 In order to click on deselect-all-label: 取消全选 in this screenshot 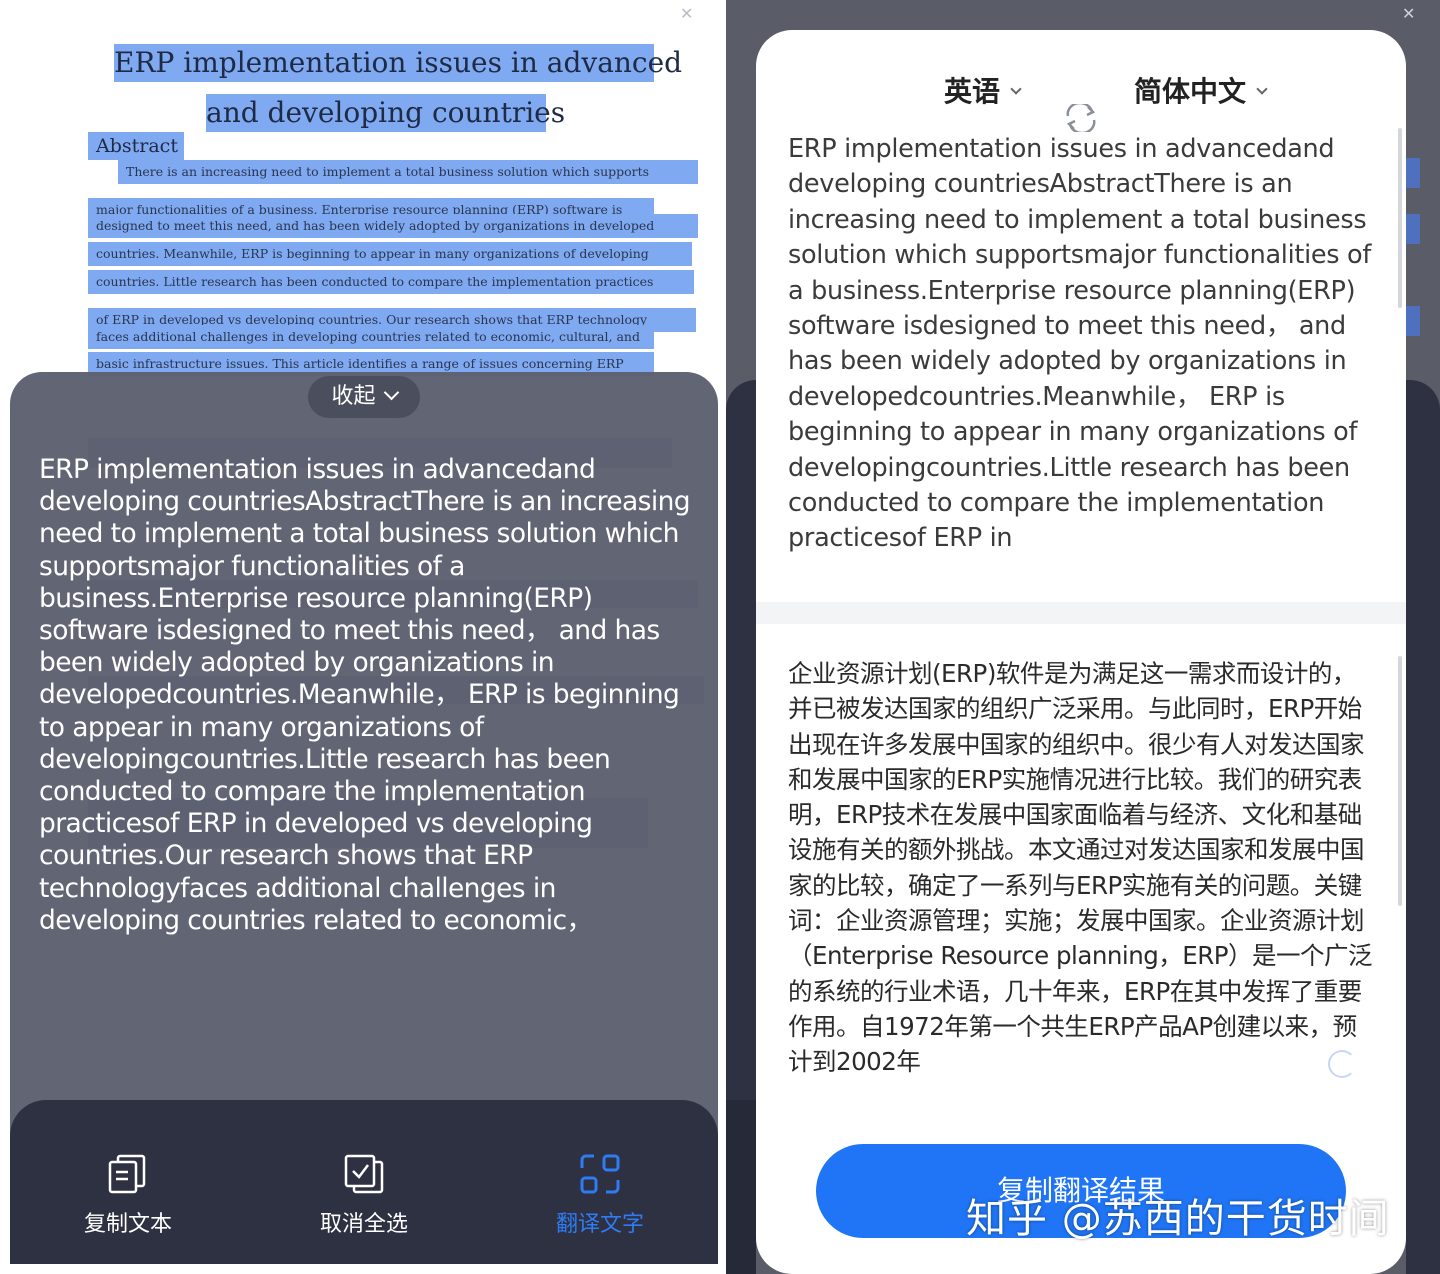, I will do `click(363, 1224)`.